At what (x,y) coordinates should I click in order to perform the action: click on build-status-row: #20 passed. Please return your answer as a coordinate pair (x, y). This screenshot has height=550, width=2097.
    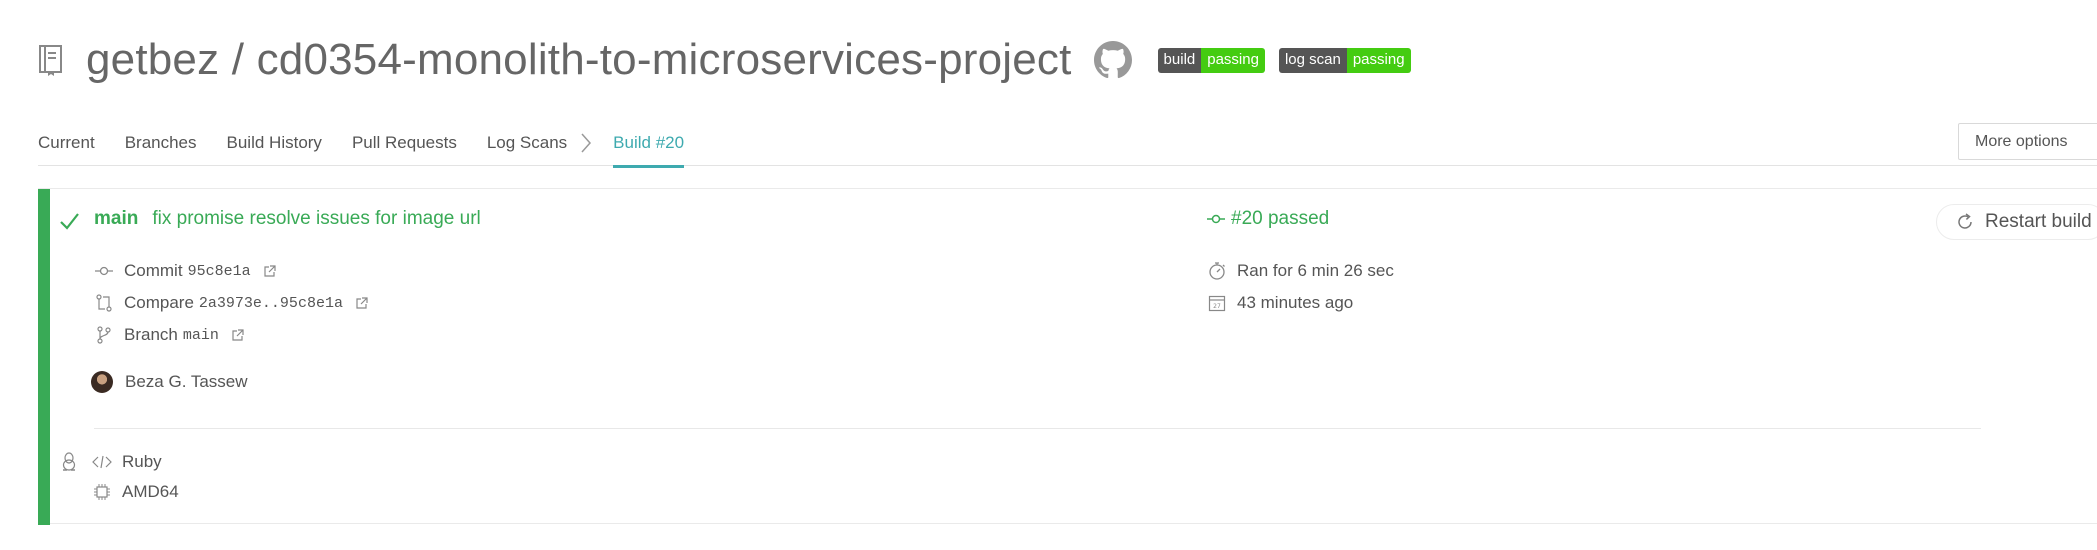
    Looking at the image, I should click on (1268, 219).